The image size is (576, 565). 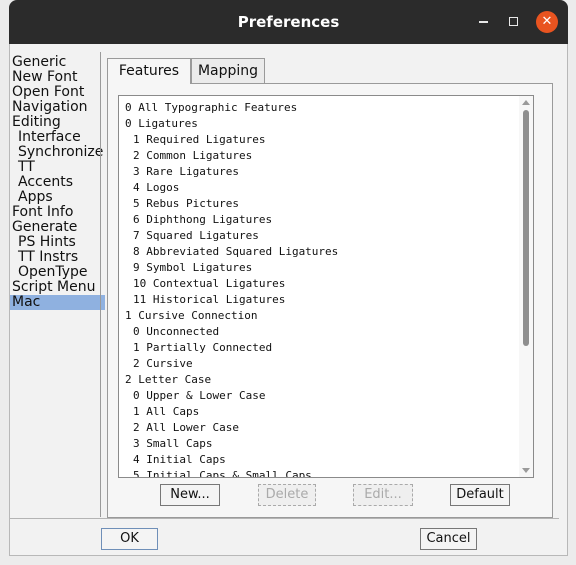 I want to click on feature-row: 10 Contextual Ligatures, so click(x=319, y=284).